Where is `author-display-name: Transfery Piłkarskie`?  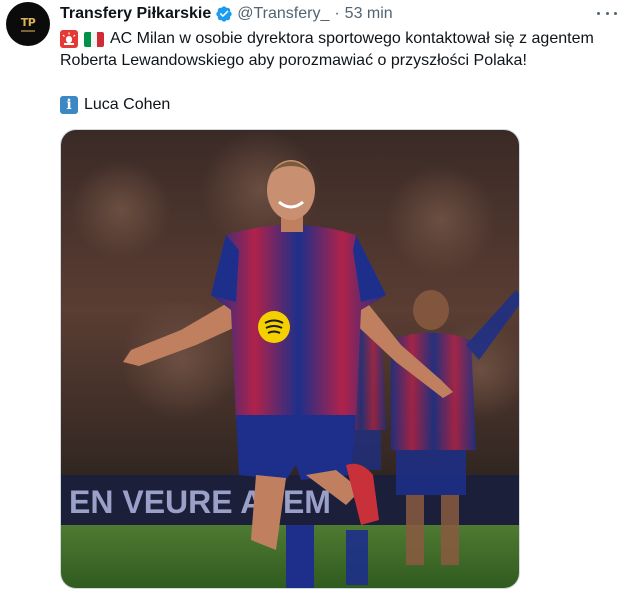 author-display-name: Transfery Piłkarskie is located at coordinates (135, 14).